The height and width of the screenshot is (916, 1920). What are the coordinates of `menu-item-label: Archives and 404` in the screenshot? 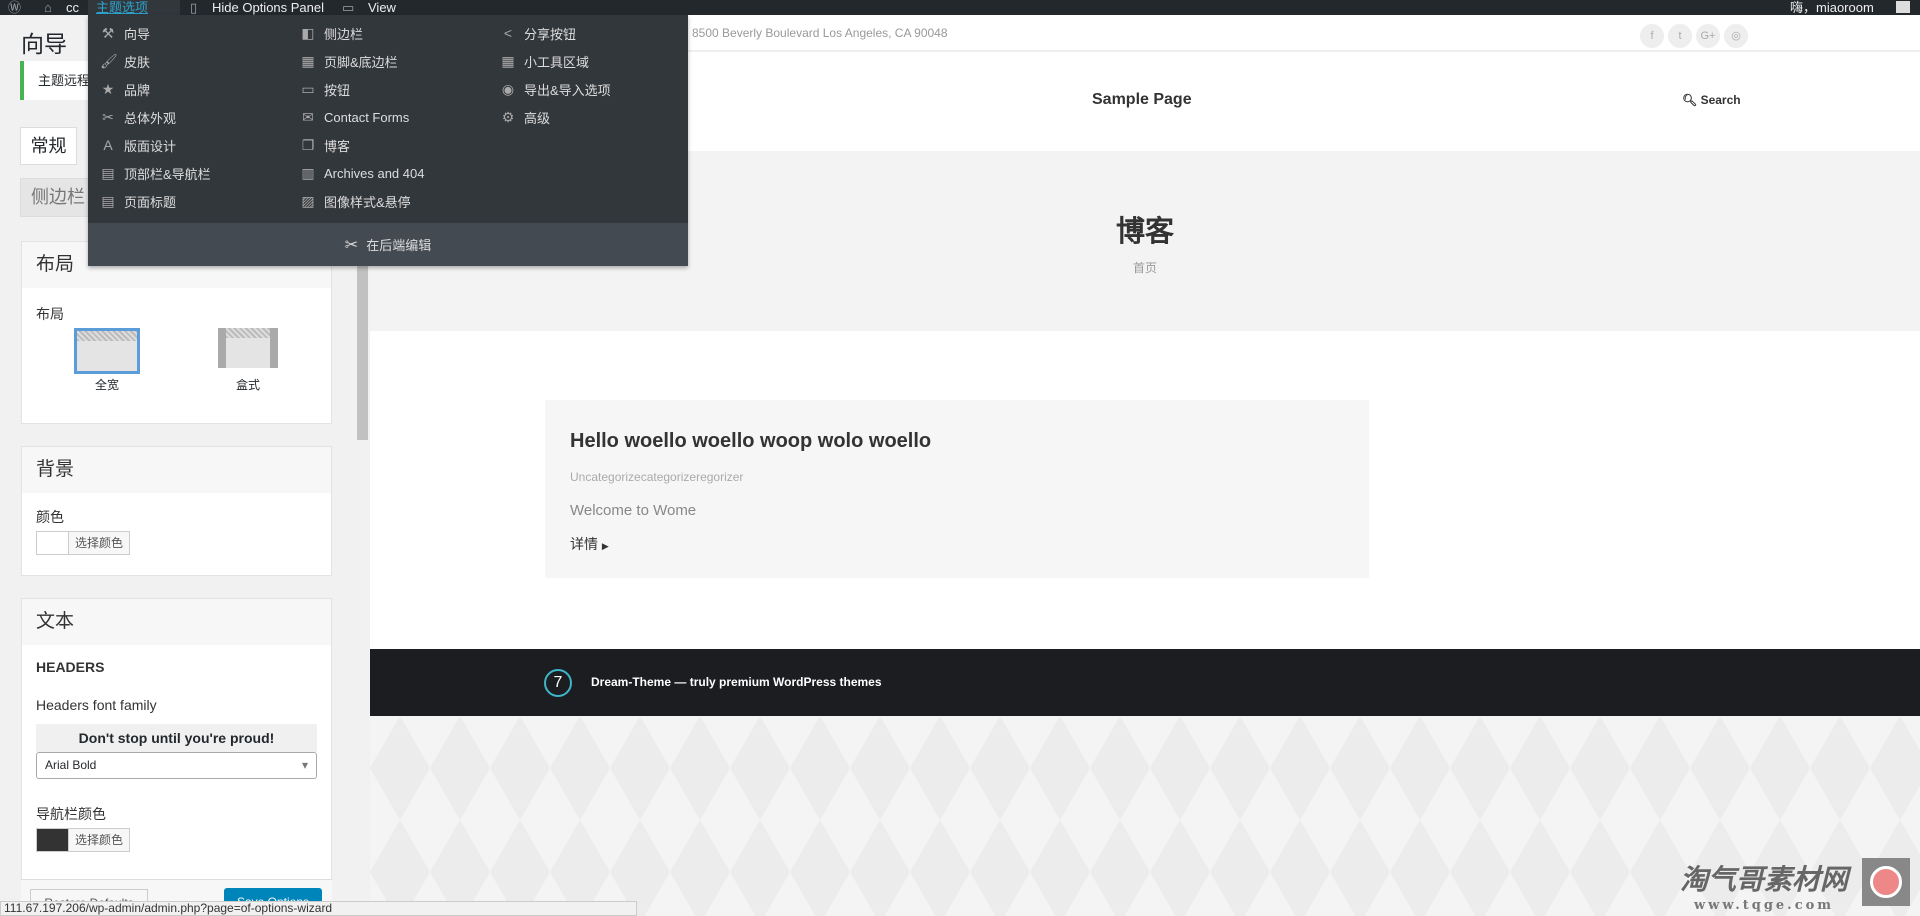 It's located at (374, 173).